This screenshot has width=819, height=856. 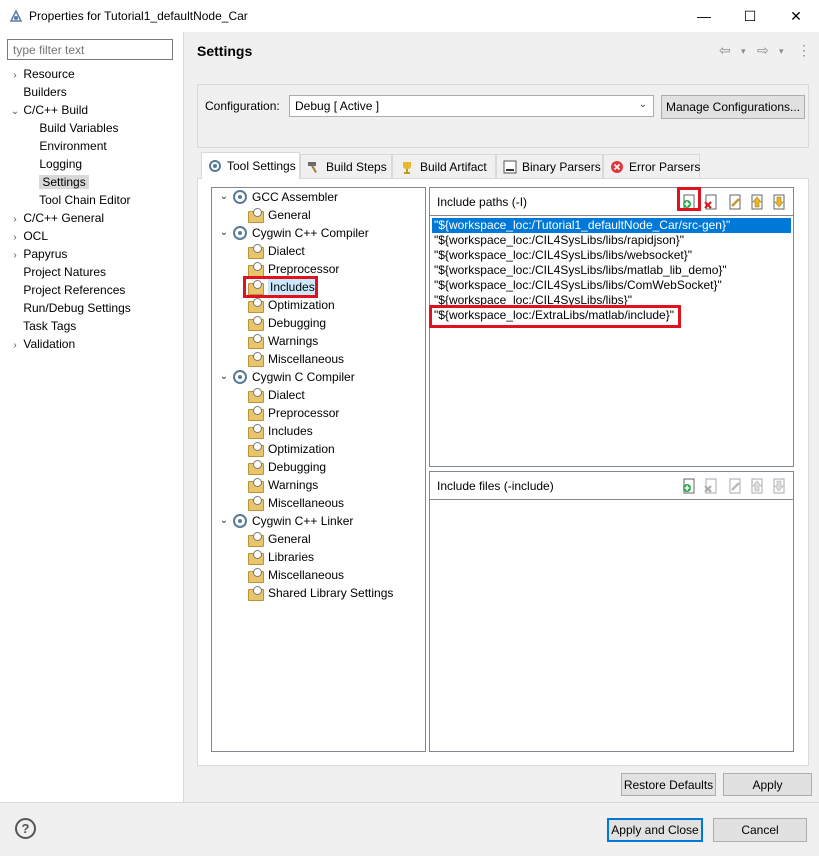 What do you see at coordinates (760, 830) in the screenshot?
I see `cancel-button: Cancel` at bounding box center [760, 830].